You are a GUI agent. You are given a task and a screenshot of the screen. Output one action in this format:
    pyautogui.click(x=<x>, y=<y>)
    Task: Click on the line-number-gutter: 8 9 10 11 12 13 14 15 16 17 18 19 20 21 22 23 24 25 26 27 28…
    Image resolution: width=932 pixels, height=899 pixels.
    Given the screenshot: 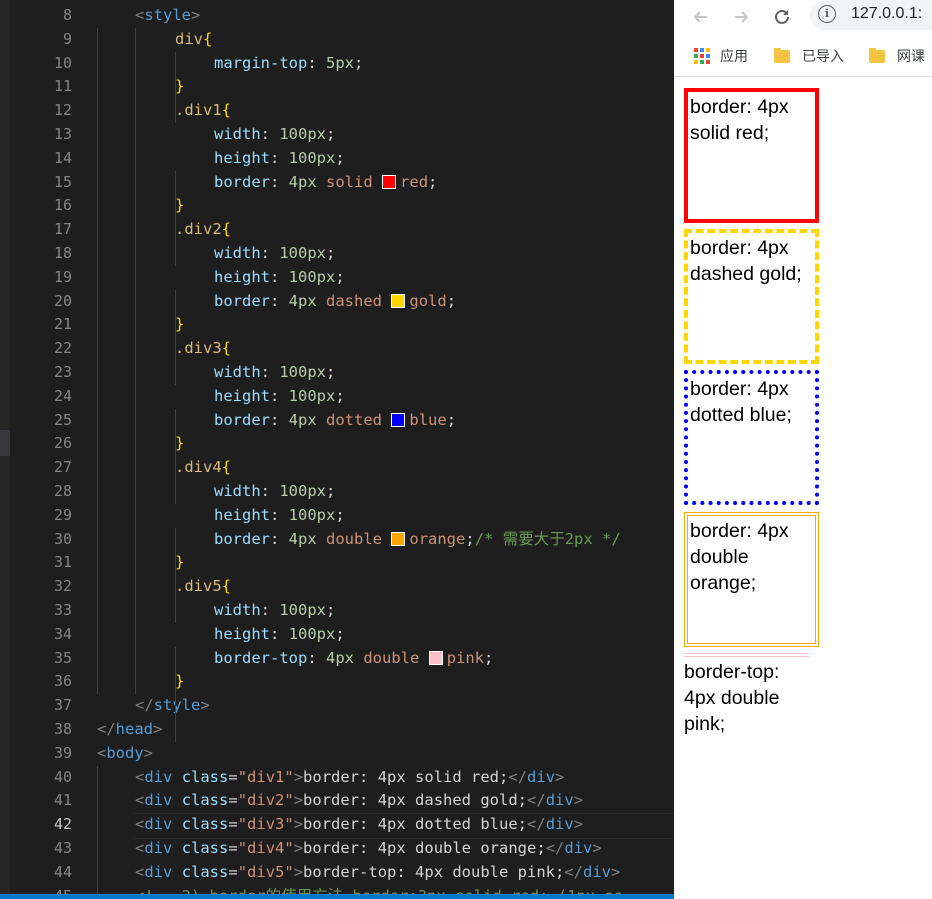 What is the action you would take?
    pyautogui.click(x=41, y=449)
    